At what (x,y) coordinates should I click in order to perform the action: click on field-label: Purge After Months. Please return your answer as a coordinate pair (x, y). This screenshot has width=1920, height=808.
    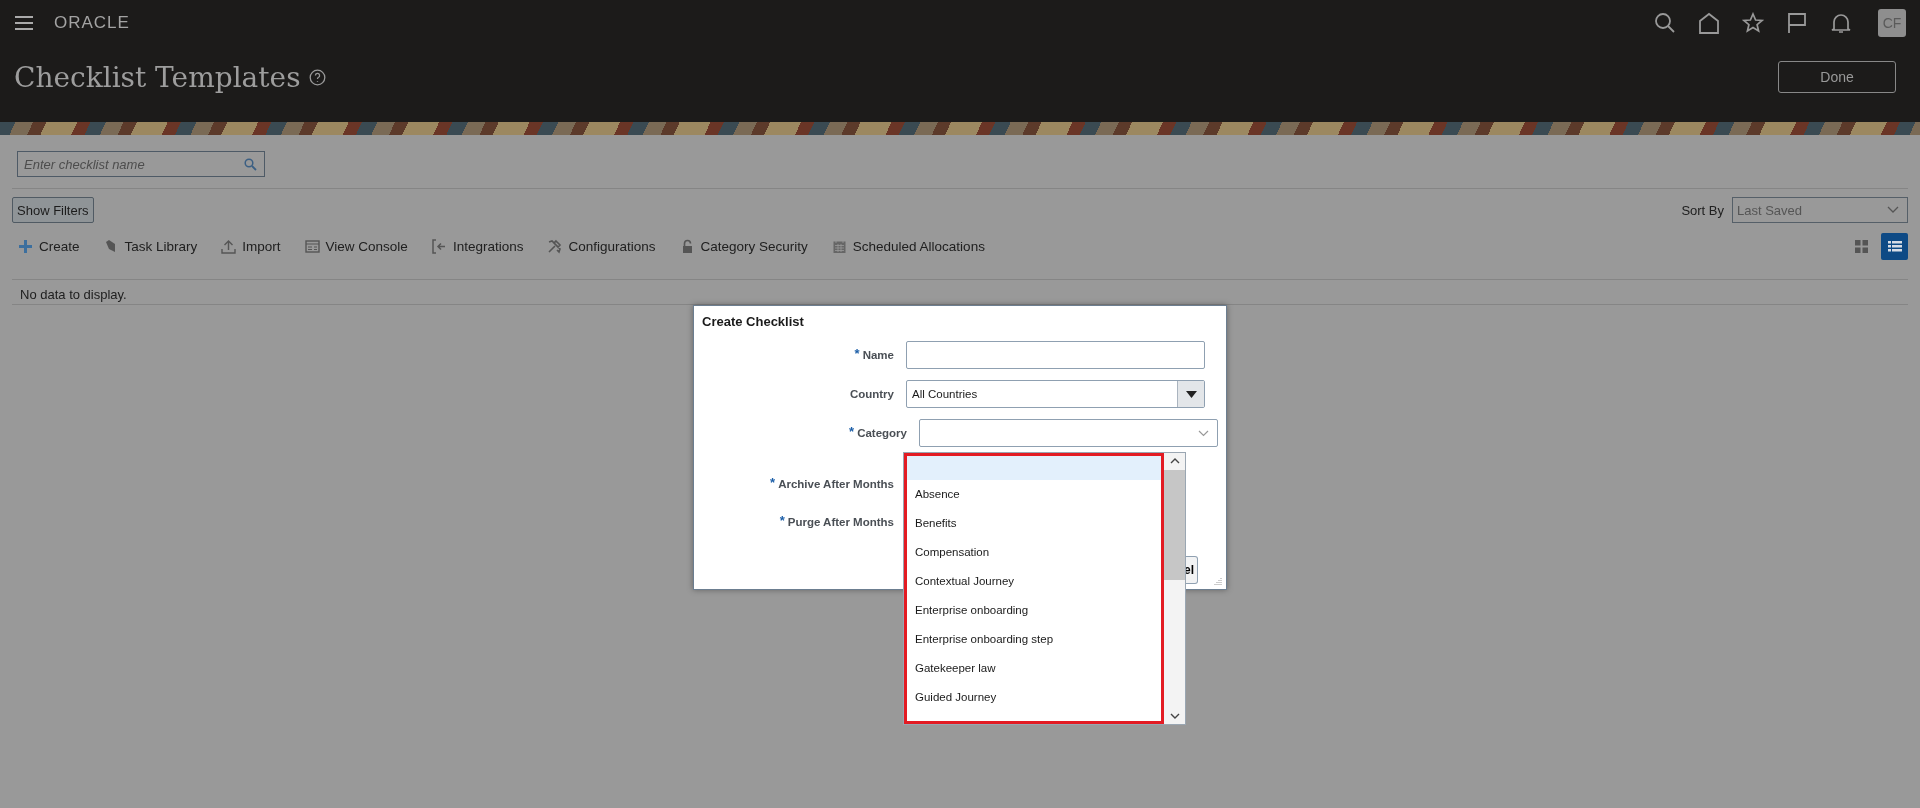
    Looking at the image, I should click on (840, 522).